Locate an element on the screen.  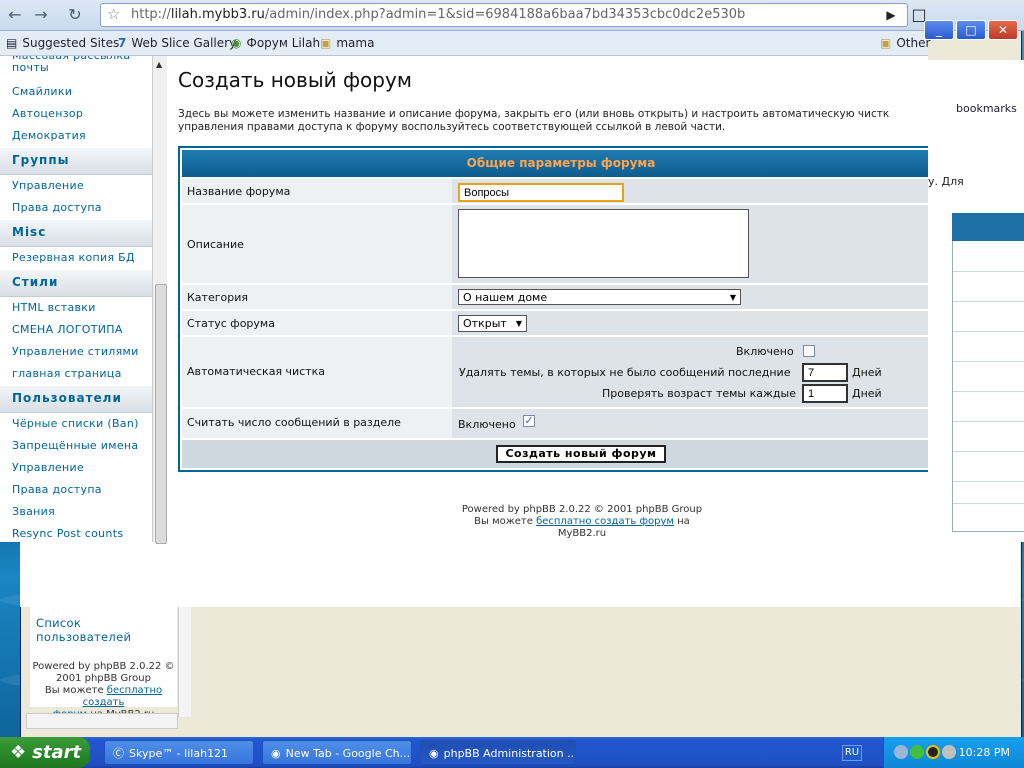
bookmarks-label: bookmarks is located at coordinates (986, 108).